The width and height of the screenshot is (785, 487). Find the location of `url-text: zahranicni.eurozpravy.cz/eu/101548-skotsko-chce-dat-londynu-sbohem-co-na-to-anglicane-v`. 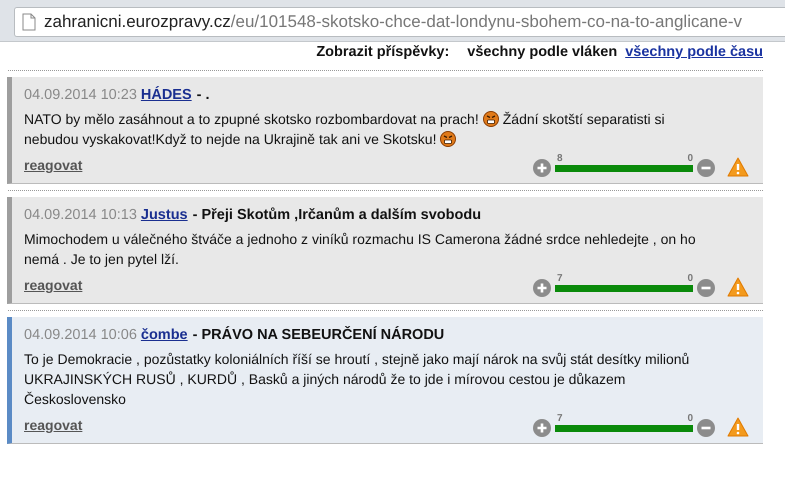

url-text: zahranicni.eurozpravy.cz/eu/101548-skotsko-chce-dat-londynu-sbohem-co-na-to-anglicane-v is located at coordinates (393, 22).